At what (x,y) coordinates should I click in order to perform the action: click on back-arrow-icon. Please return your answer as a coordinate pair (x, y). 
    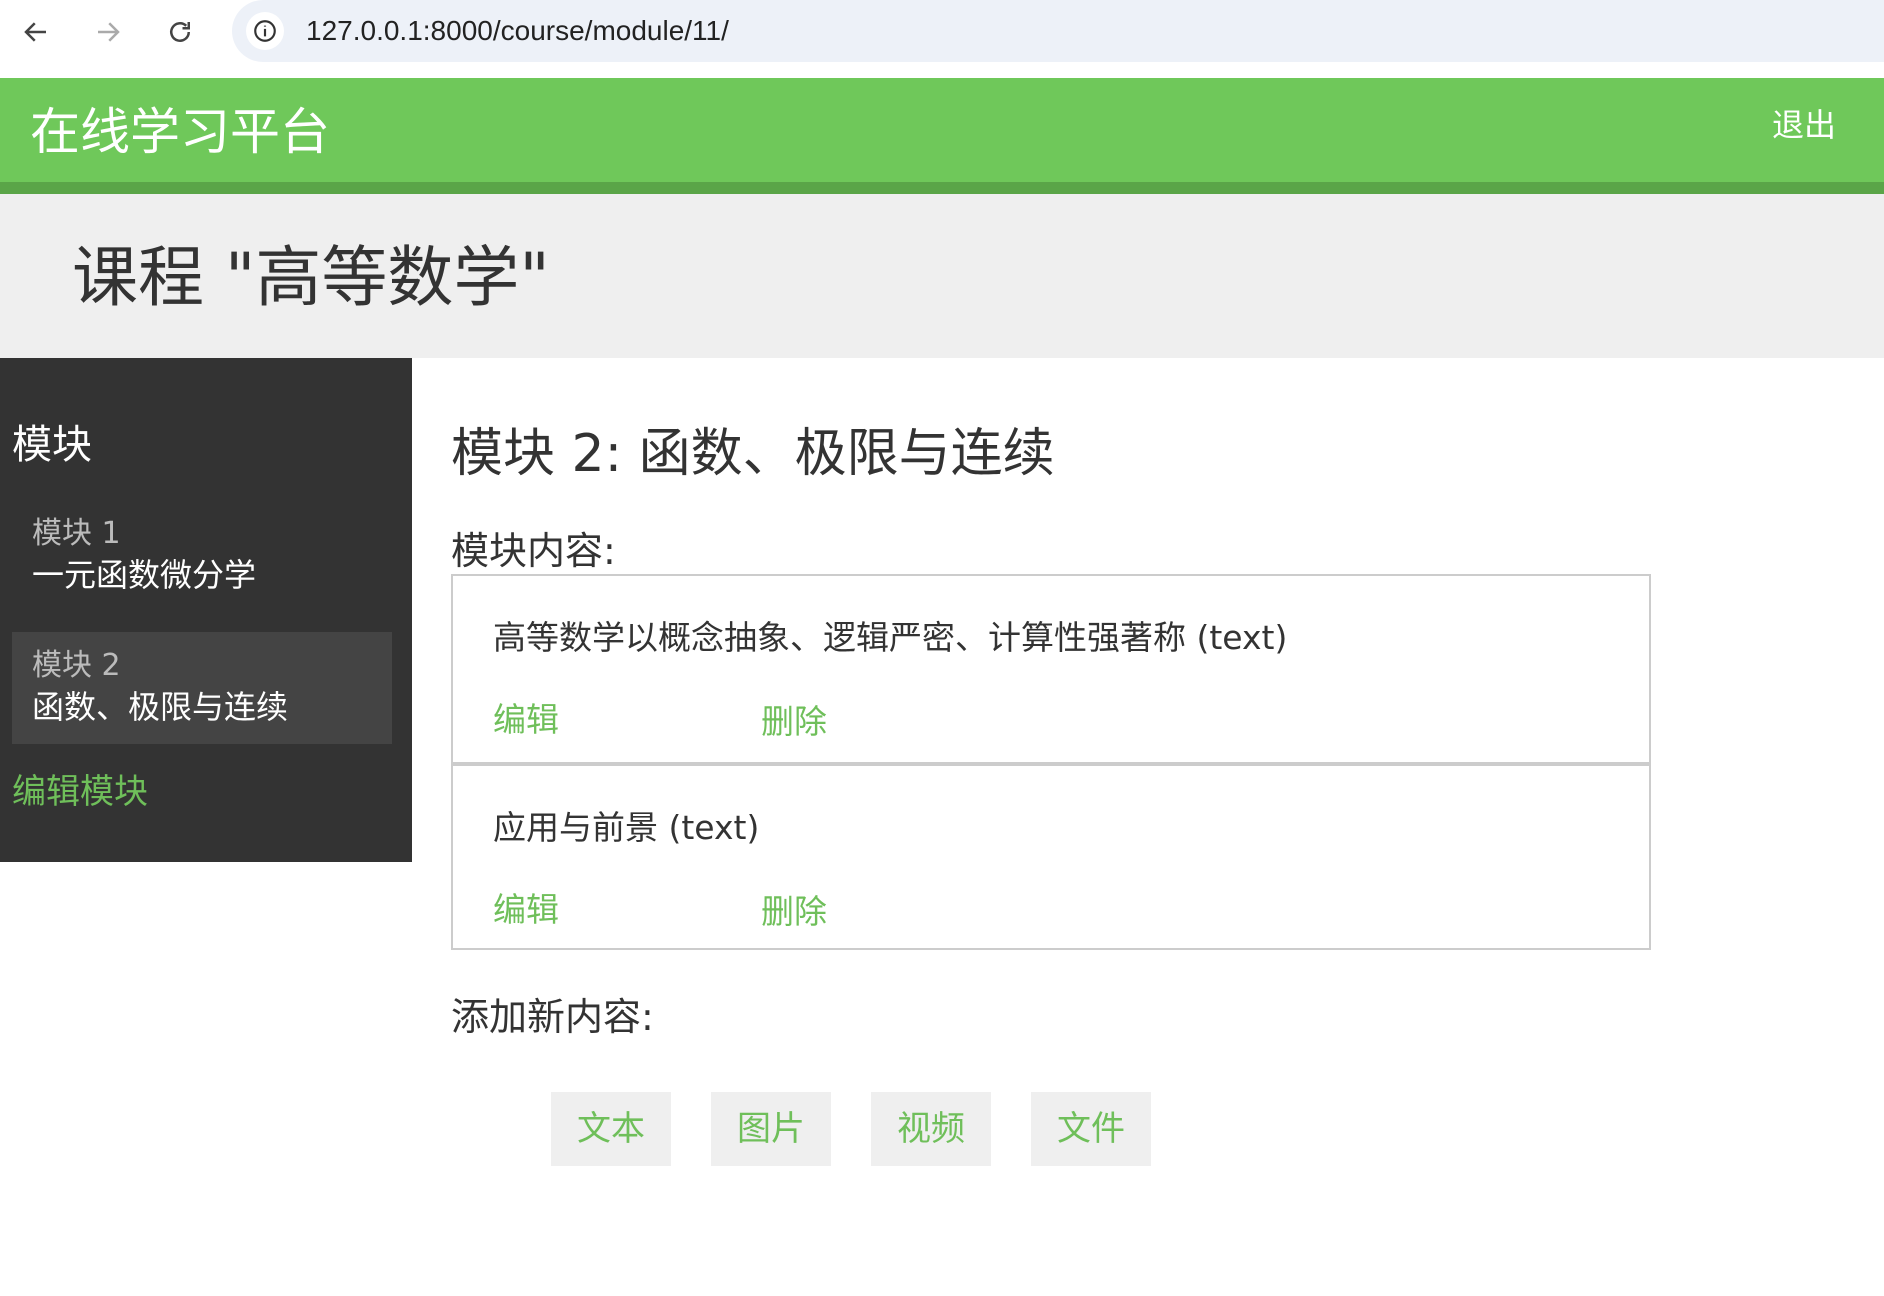
    Looking at the image, I should click on (35, 32).